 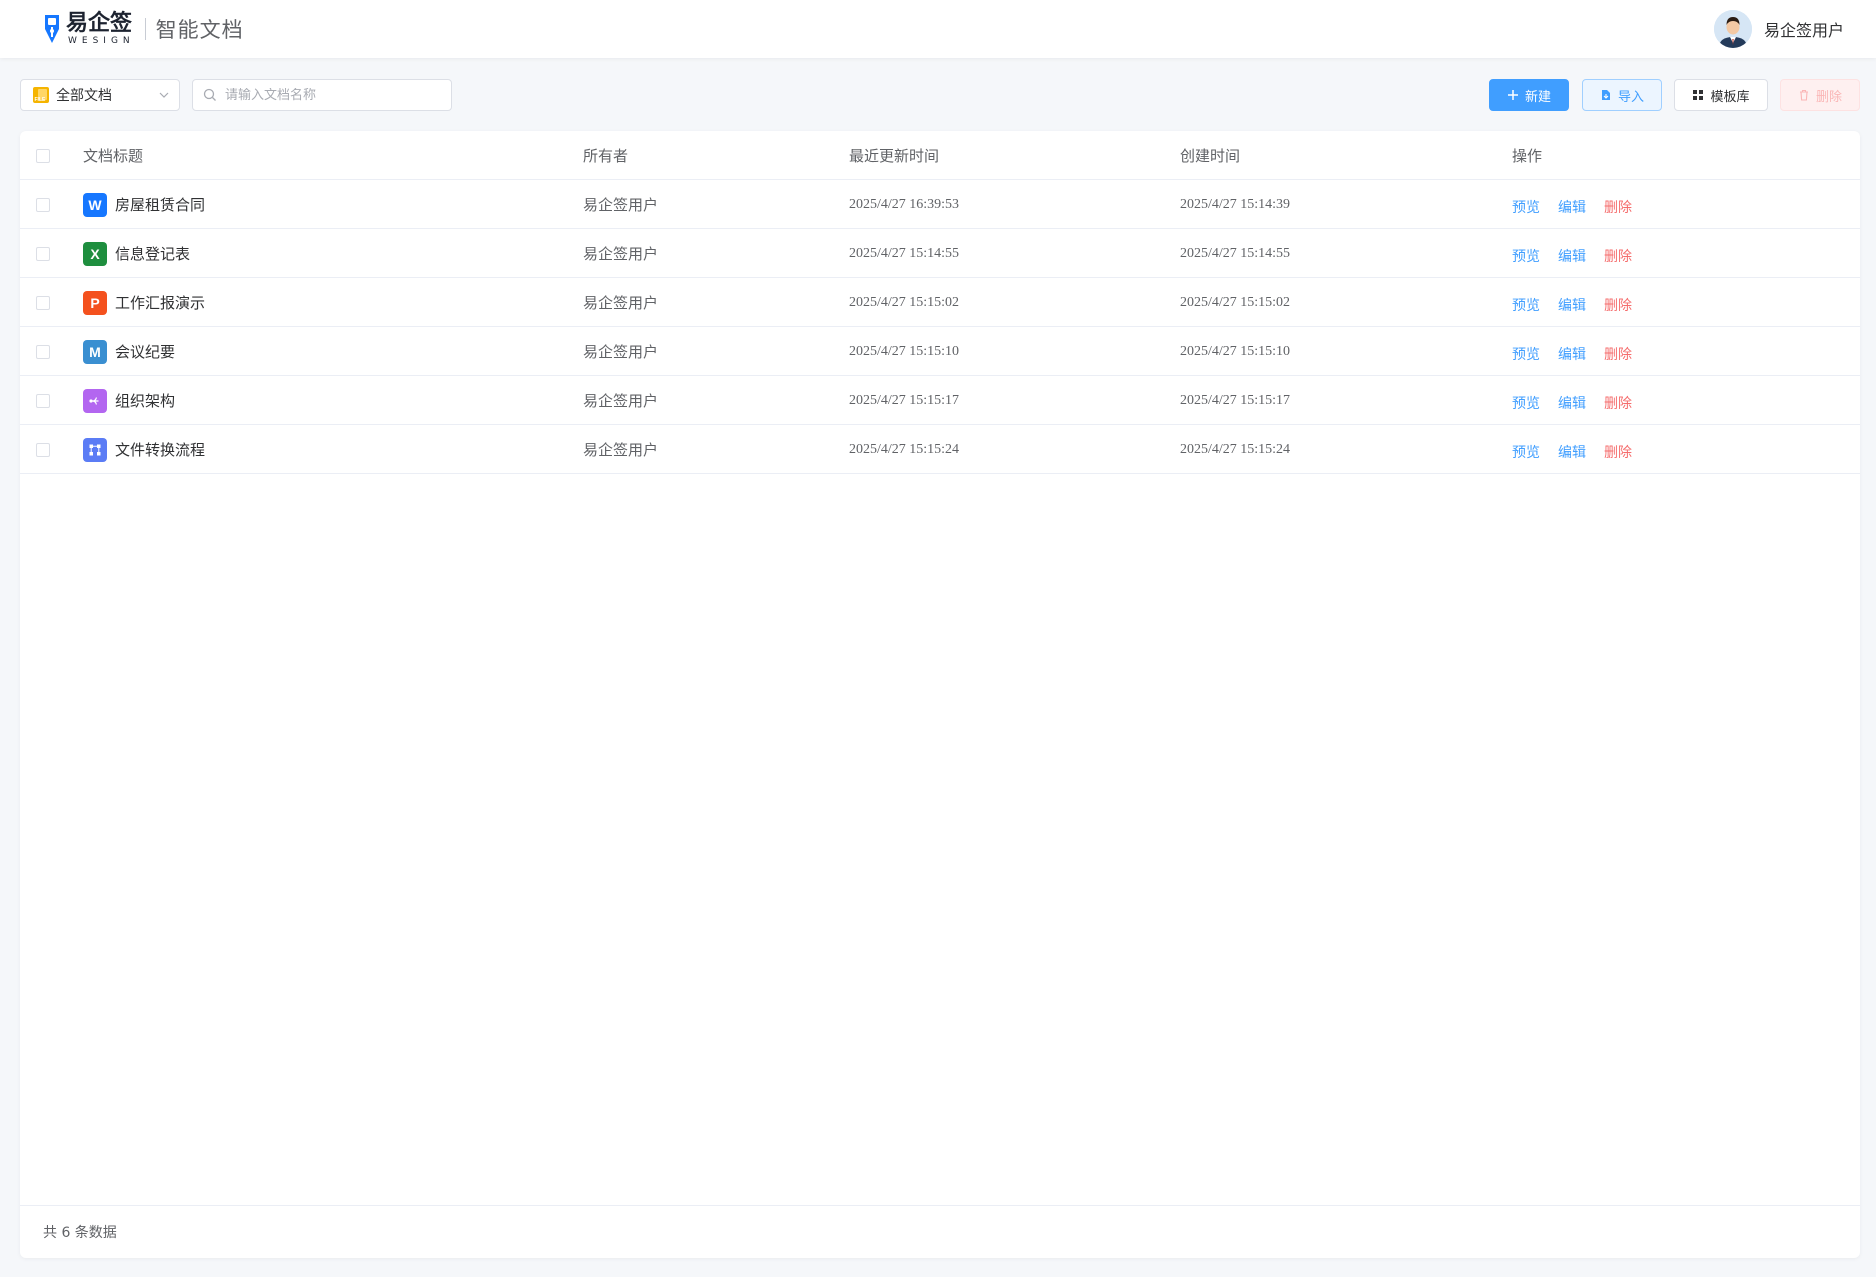 What do you see at coordinates (52, 29) in the screenshot?
I see `pen-nib-logo-icon` at bounding box center [52, 29].